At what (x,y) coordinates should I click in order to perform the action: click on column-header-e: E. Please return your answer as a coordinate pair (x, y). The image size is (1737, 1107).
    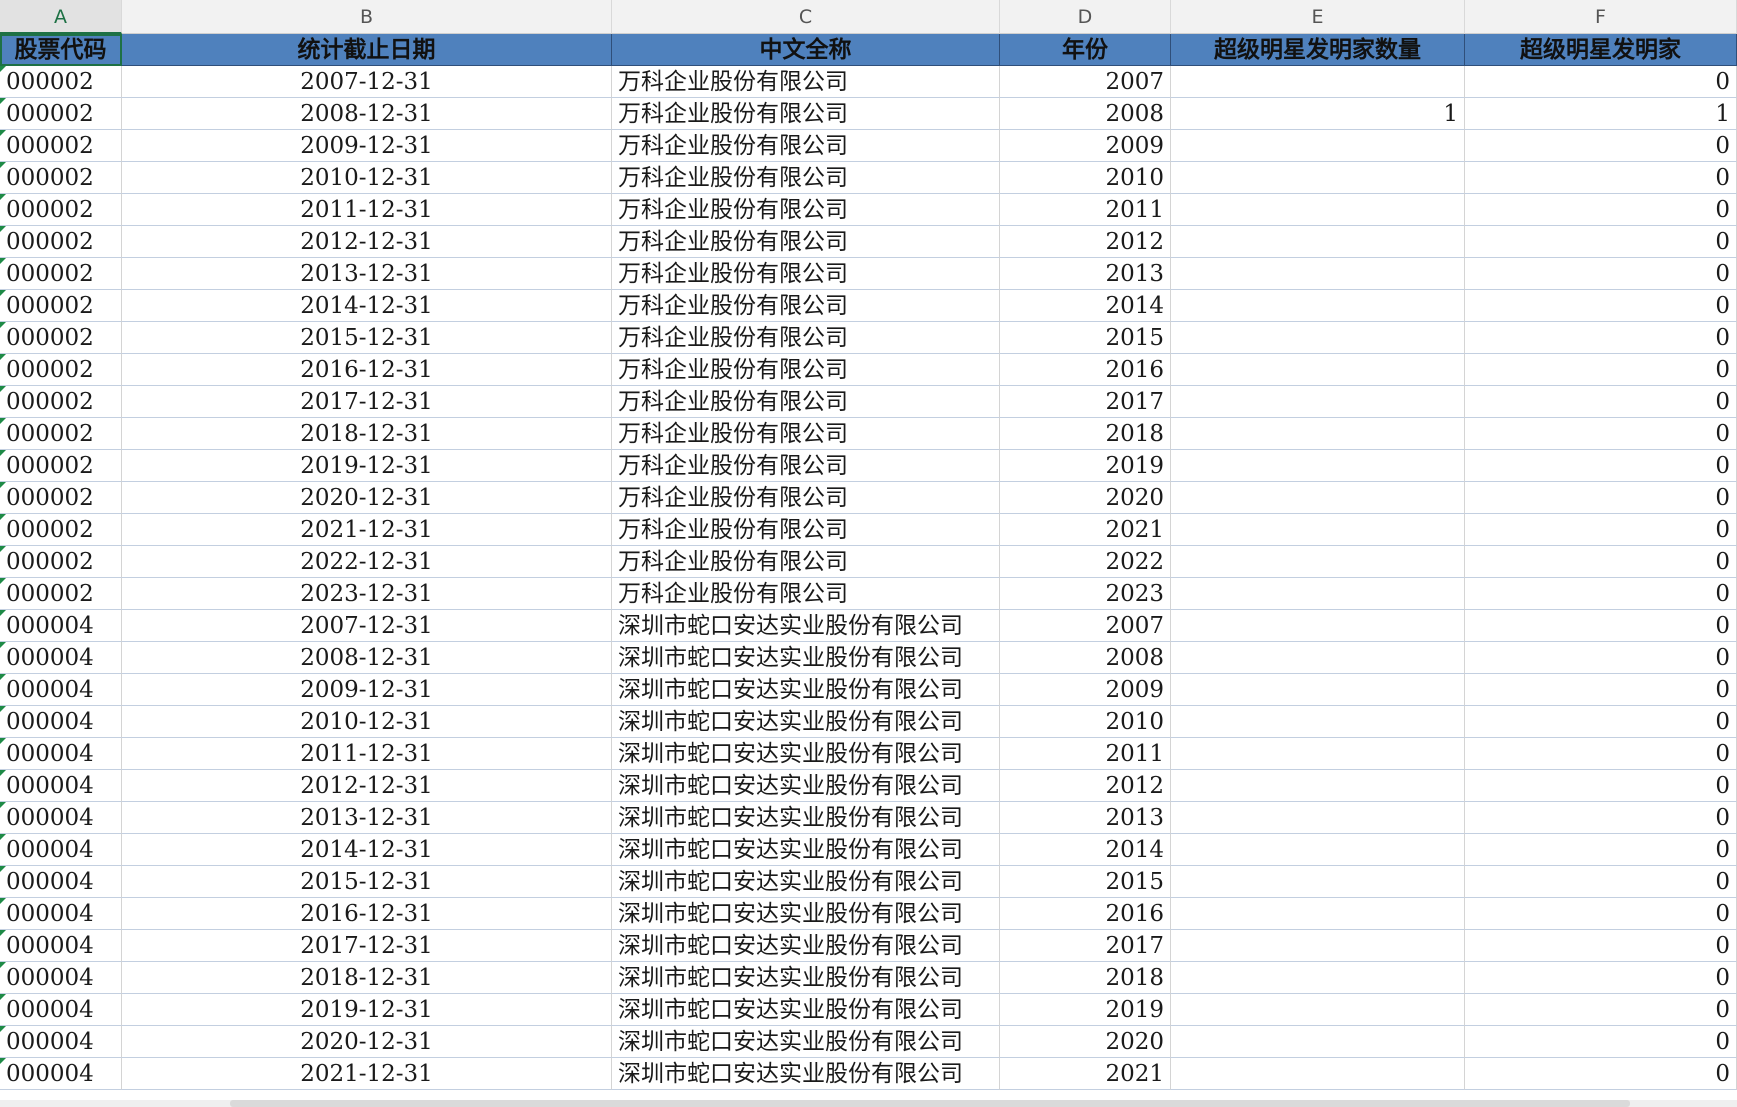
    Looking at the image, I should click on (1318, 17).